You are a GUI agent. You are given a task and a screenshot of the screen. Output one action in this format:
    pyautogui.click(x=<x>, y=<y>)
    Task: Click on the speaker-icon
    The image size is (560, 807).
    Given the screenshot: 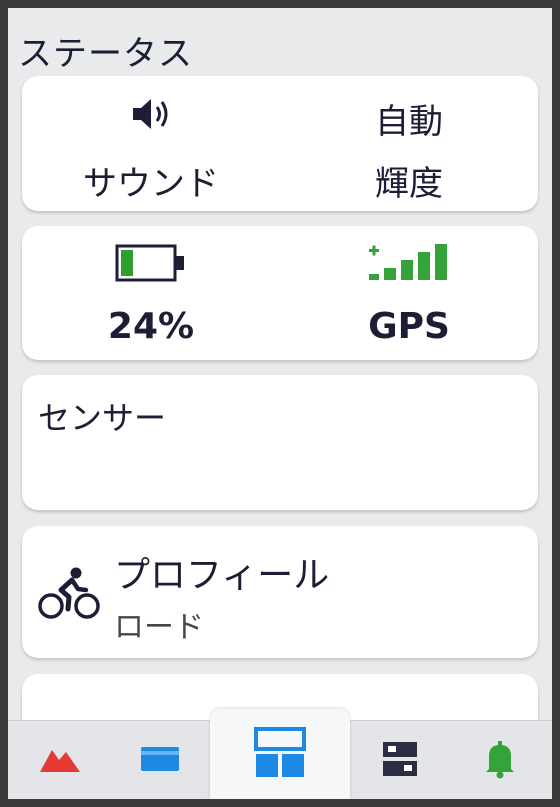 What is the action you would take?
    pyautogui.click(x=151, y=114)
    